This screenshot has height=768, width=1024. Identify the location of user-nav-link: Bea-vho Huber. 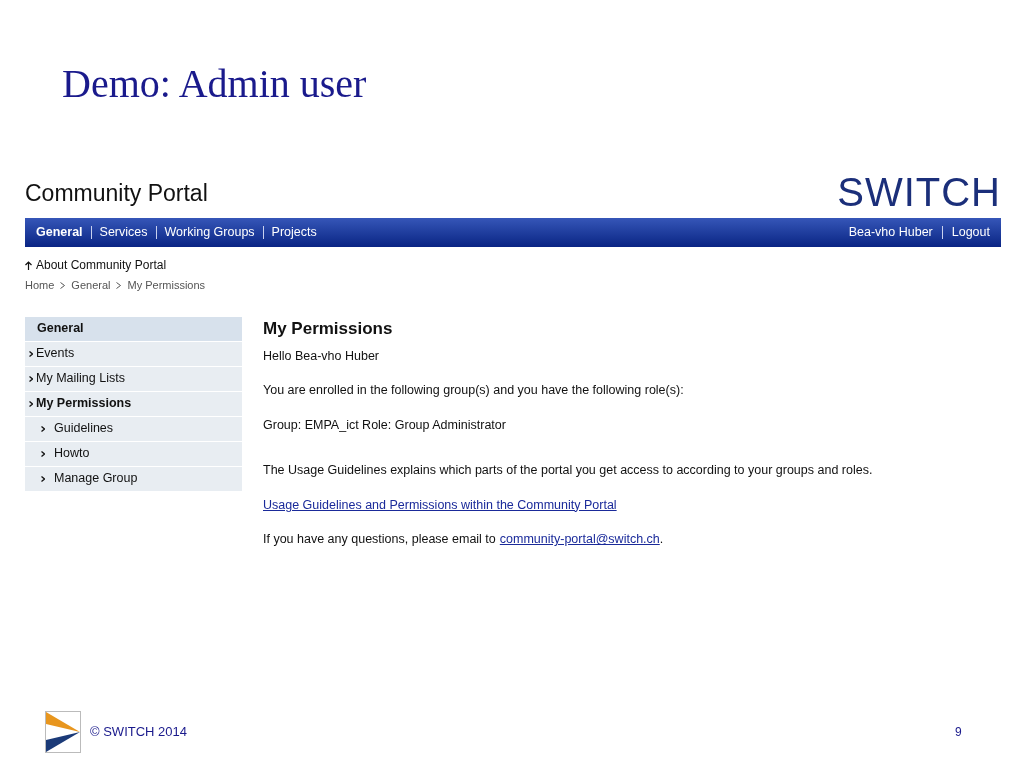
(890, 232).